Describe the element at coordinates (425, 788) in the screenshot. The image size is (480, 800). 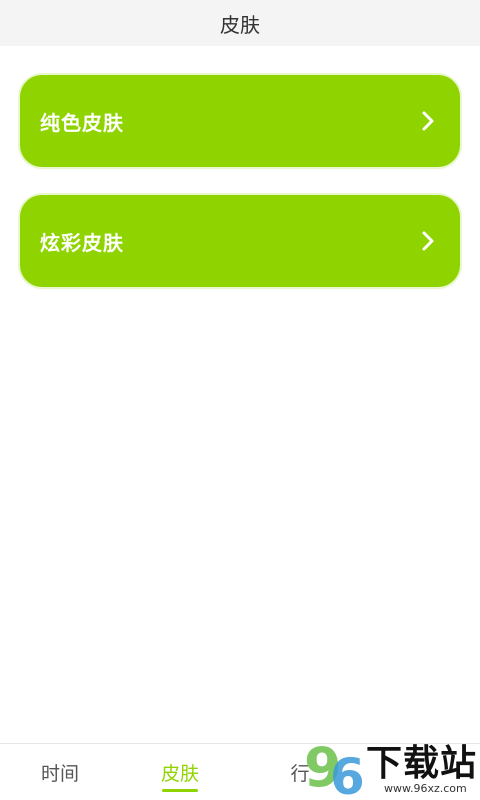
I see `watermark-url: www.96xz.com` at that location.